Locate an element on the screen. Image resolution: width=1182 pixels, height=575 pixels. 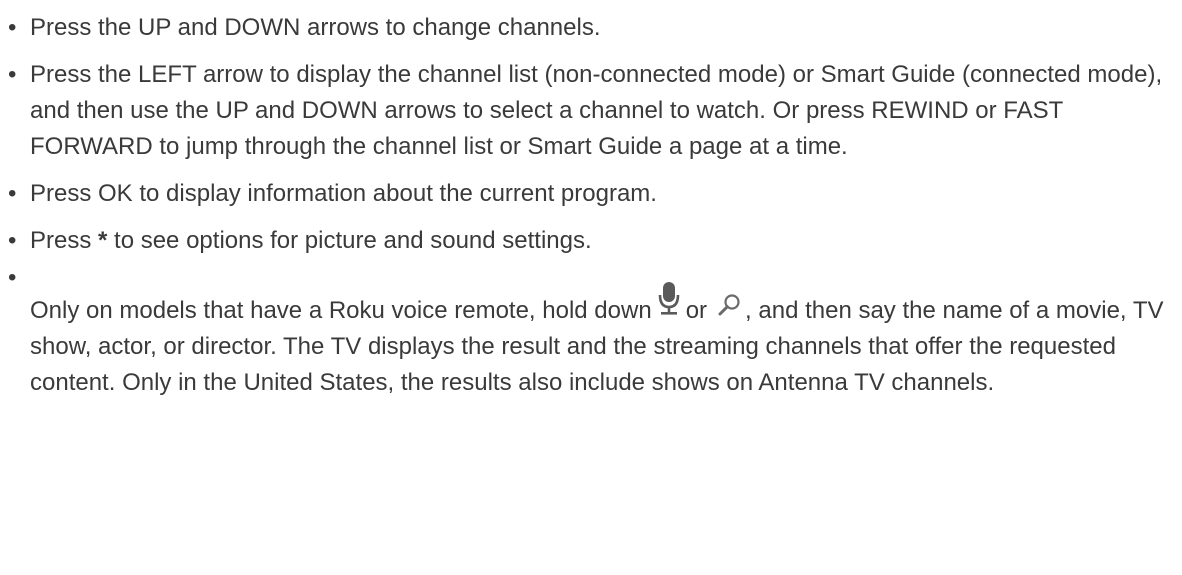
magnifier-search-icon is located at coordinates (729, 305).